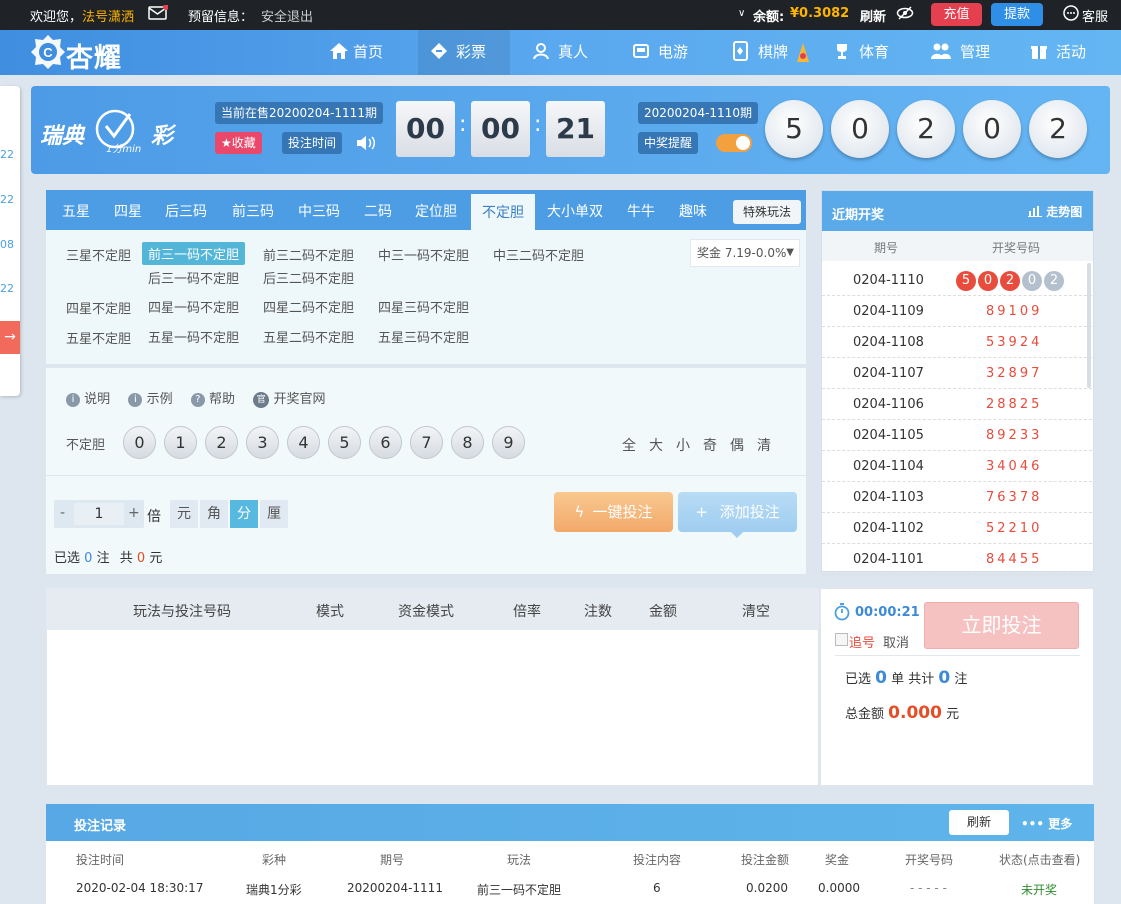 This screenshot has height=904, width=1121. What do you see at coordinates (672, 52) in the screenshot?
I see `nav-item-slots: 电游` at bounding box center [672, 52].